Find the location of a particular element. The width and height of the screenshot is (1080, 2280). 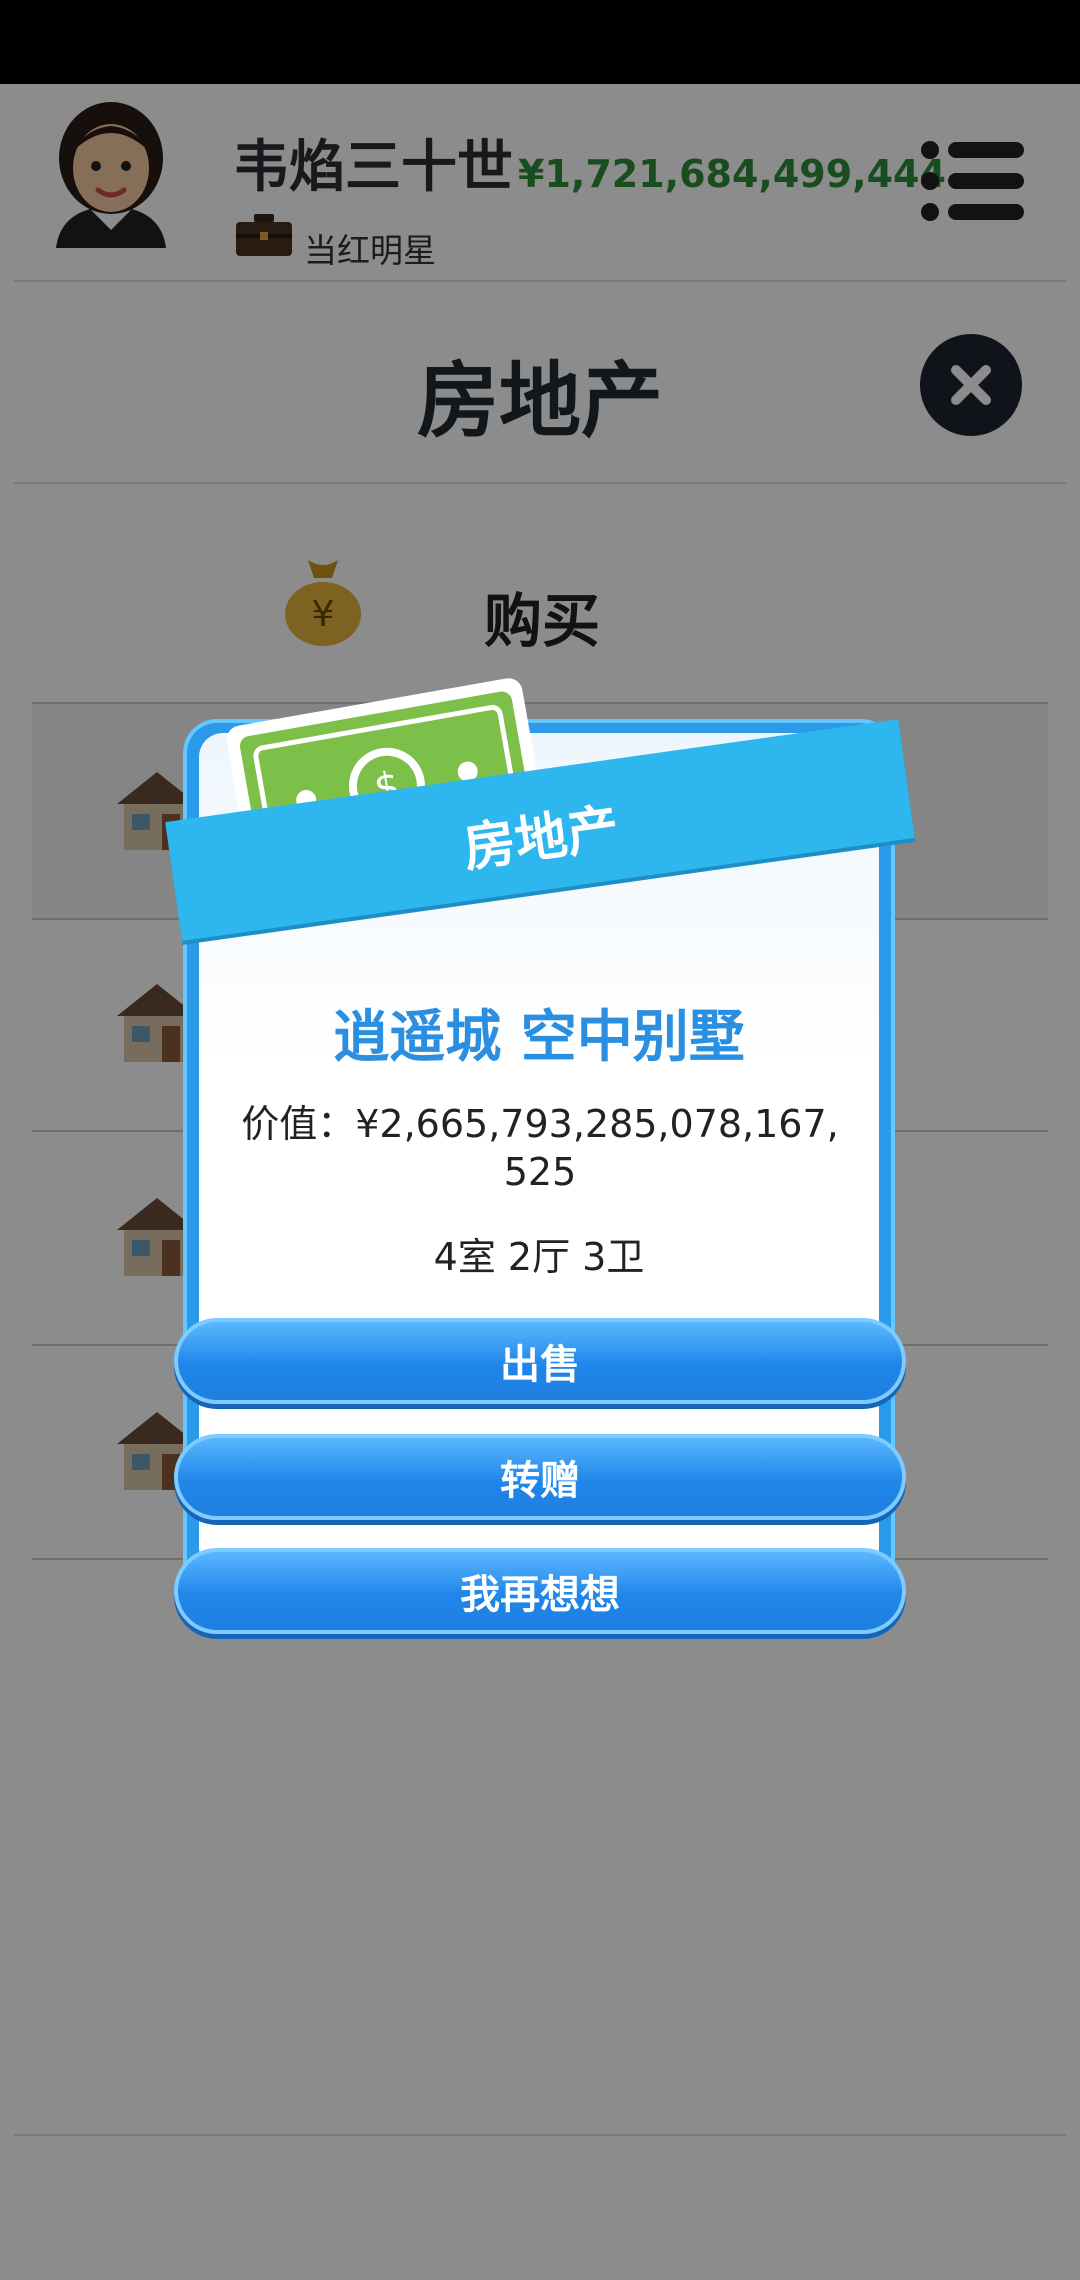

property-value: 价值：¥2,665,793,285,078,167,525 is located at coordinates (540, 1148).